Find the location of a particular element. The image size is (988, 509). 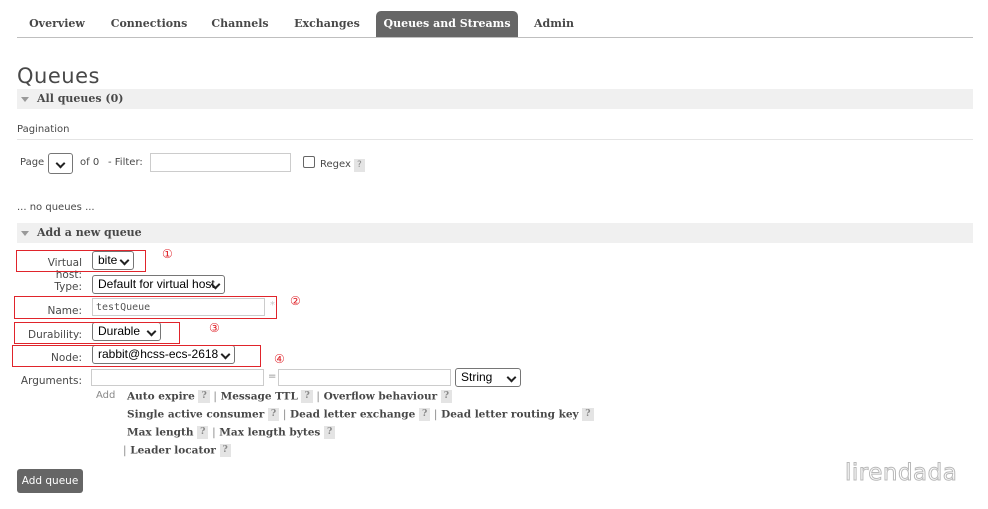

regex-checkbox is located at coordinates (309, 162).